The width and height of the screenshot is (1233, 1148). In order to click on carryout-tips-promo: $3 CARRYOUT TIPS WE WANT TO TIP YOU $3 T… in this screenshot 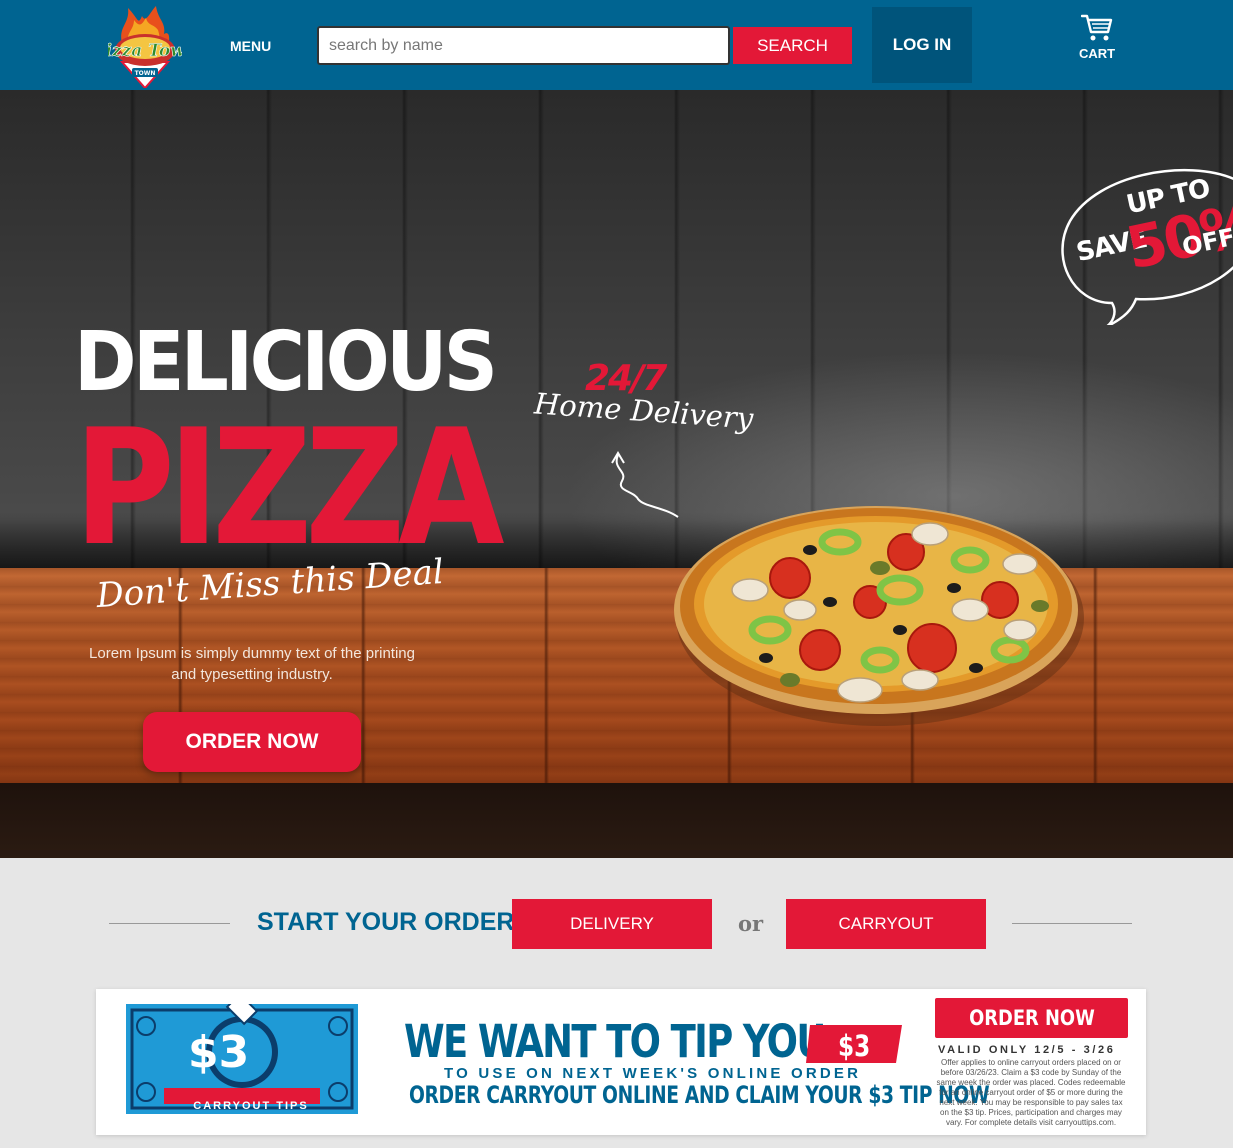, I will do `click(621, 1062)`.